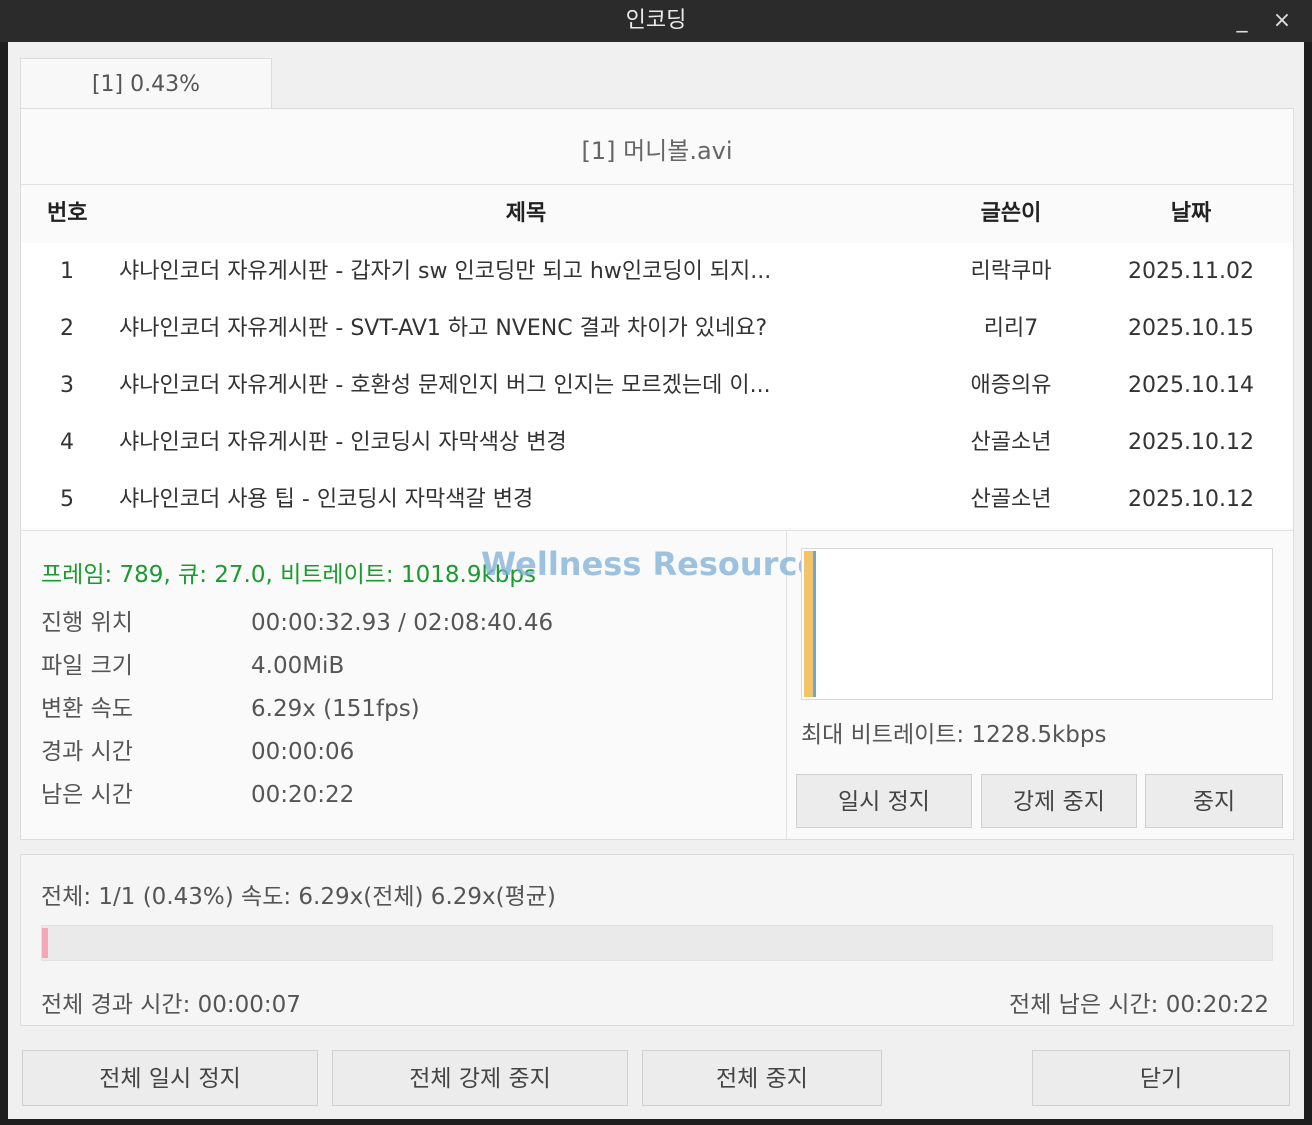 Image resolution: width=1312 pixels, height=1125 pixels. I want to click on total-progress-fill, so click(45, 943).